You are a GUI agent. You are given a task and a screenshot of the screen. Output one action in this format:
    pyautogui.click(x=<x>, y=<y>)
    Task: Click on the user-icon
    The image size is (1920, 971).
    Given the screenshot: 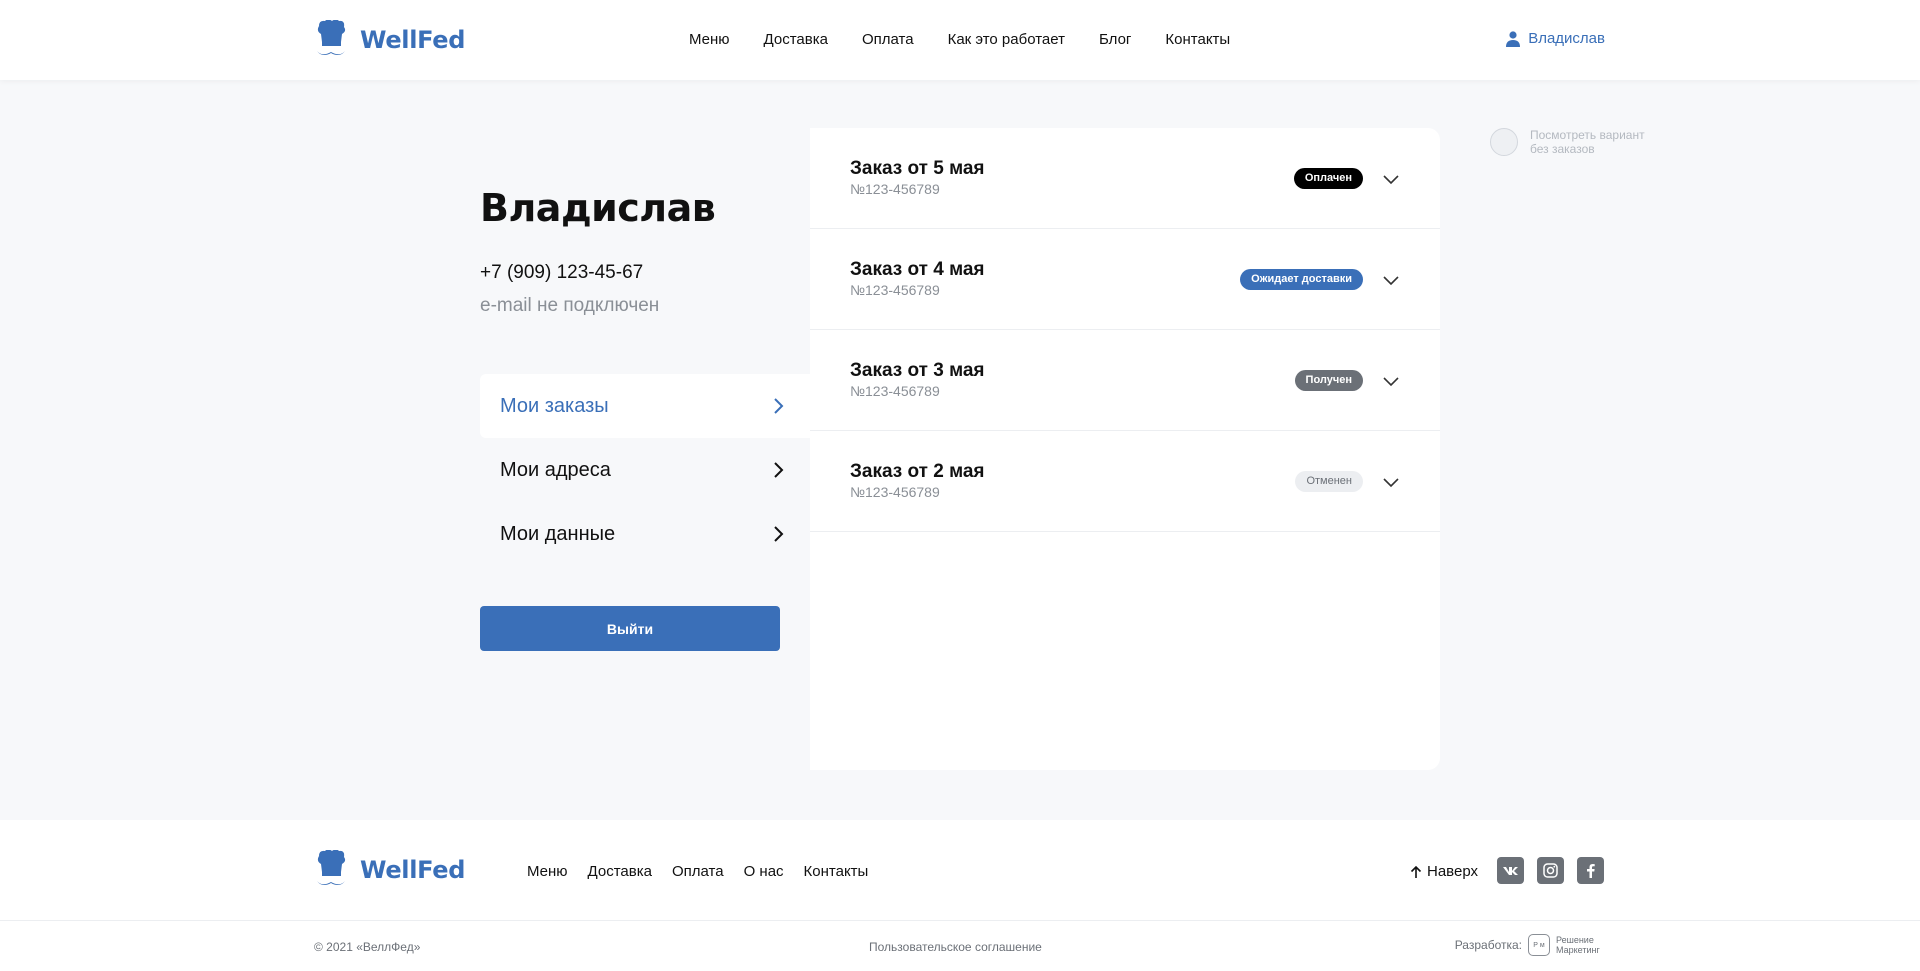 What is the action you would take?
    pyautogui.click(x=1513, y=38)
    